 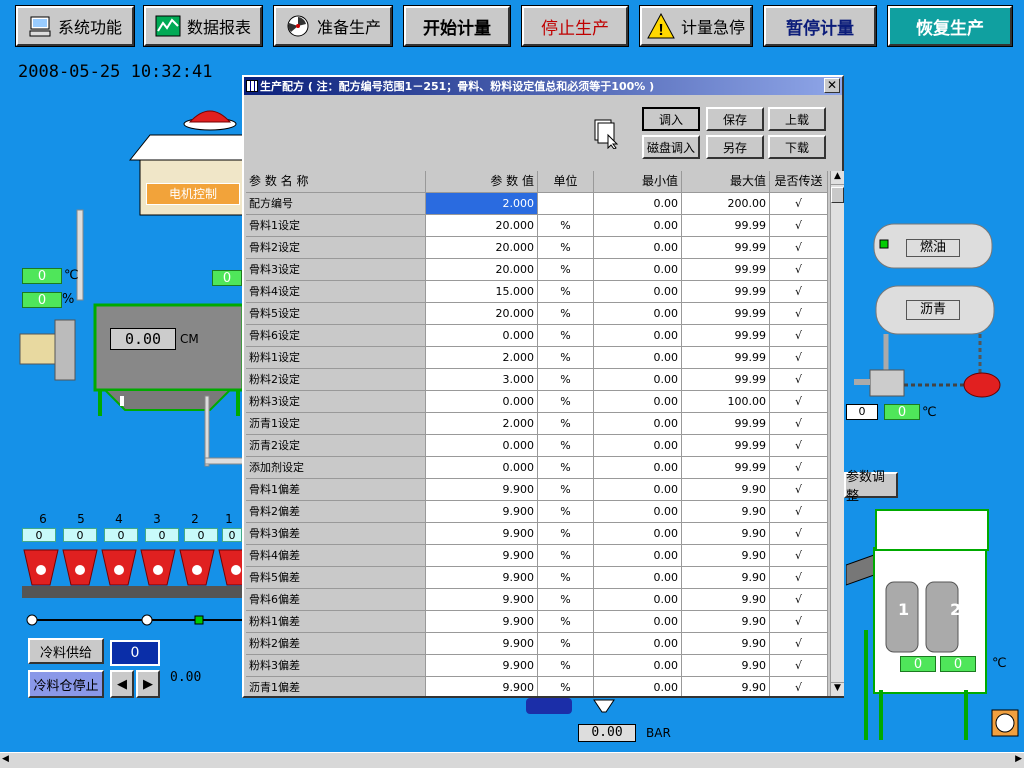 I want to click on table-row: 粉料1设定 2.000% 0.00 99.99 √, so click(x=537, y=358).